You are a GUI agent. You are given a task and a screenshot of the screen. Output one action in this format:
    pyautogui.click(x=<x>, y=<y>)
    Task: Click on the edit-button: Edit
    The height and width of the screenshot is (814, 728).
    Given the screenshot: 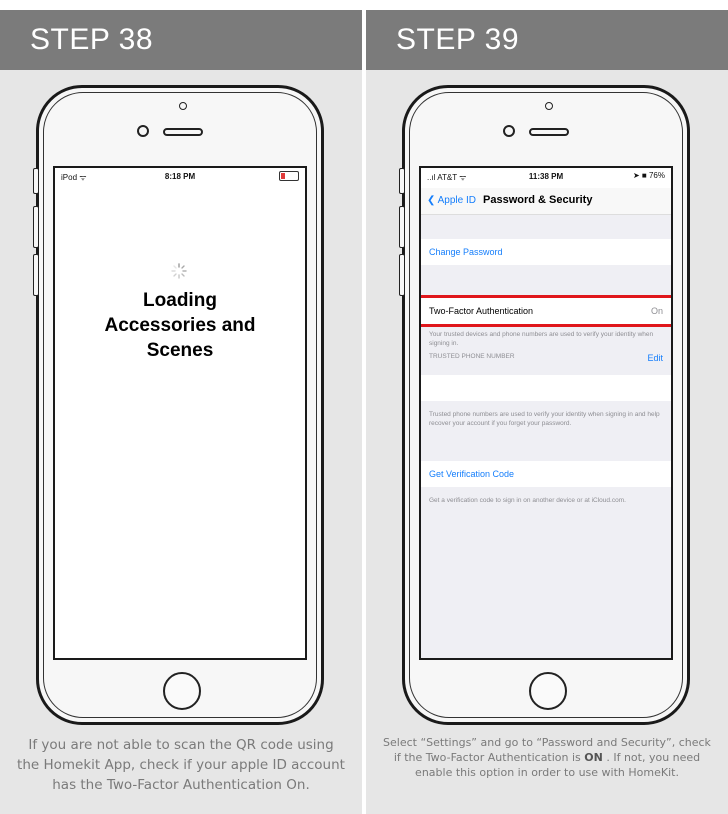 What is the action you would take?
    pyautogui.click(x=655, y=358)
    